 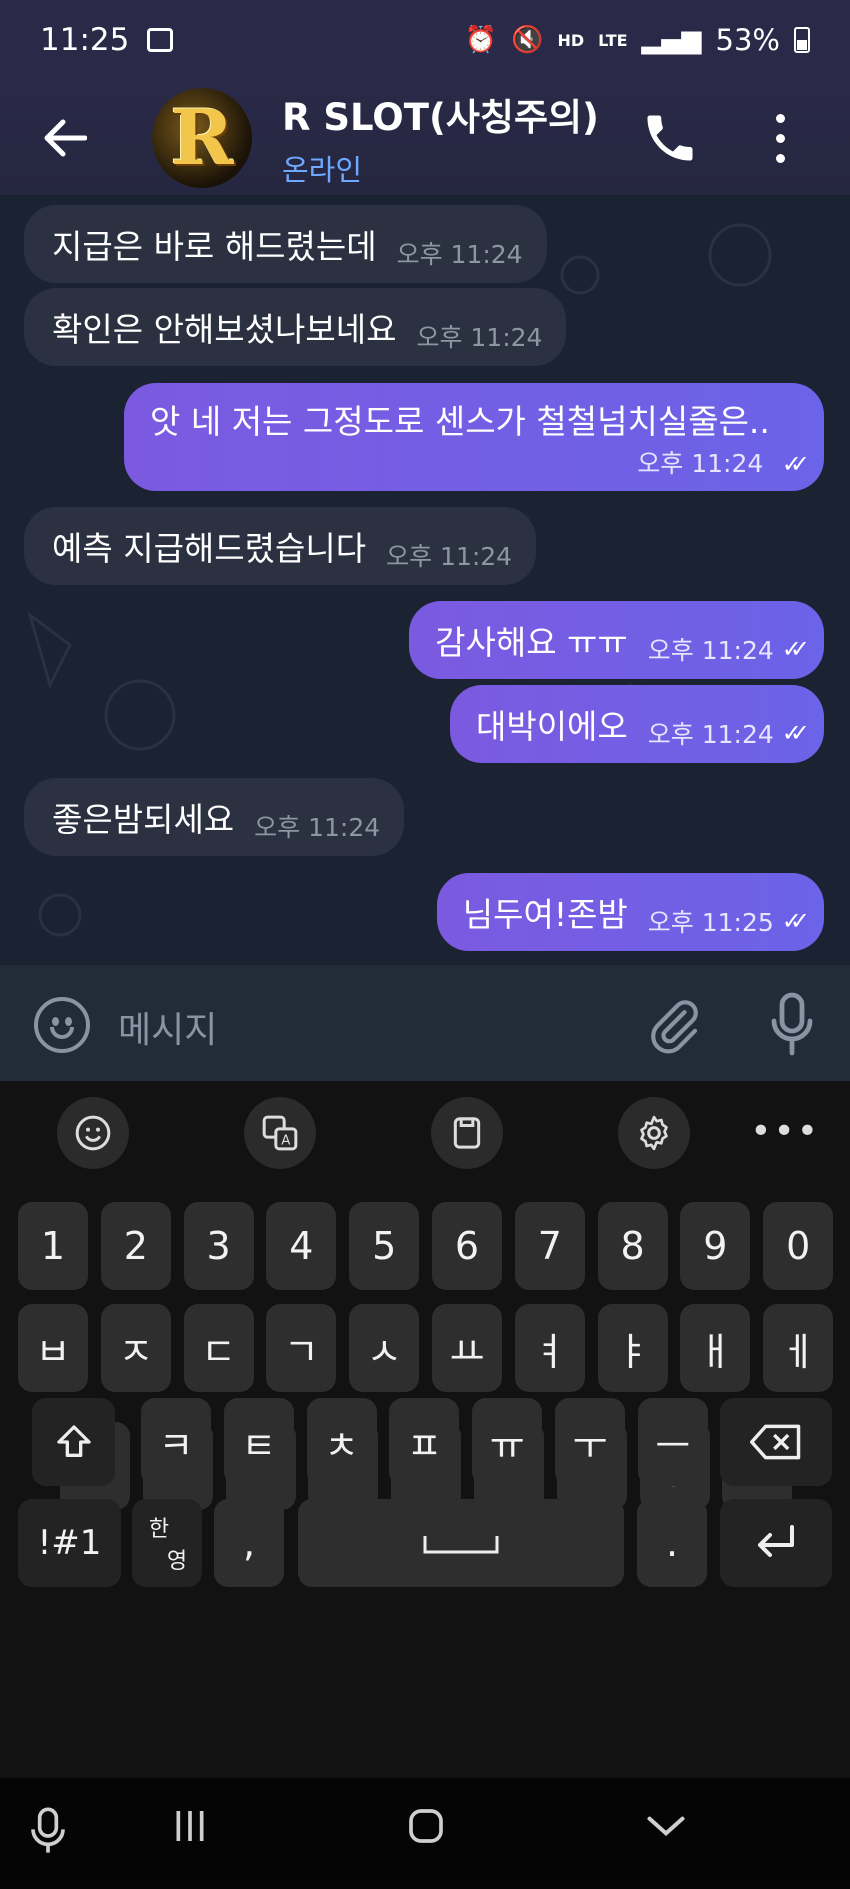 What do you see at coordinates (258, 1442) in the screenshot?
I see `key-2: ㅌ` at bounding box center [258, 1442].